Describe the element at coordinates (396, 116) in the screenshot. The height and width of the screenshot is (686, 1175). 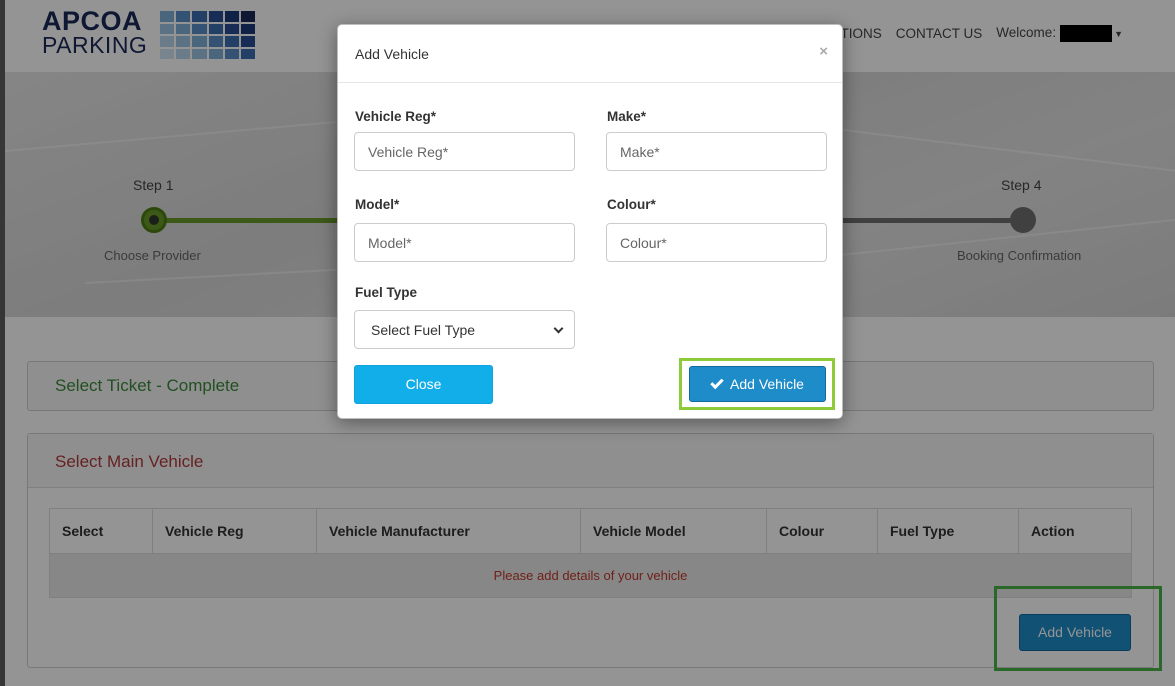
I see `vehicle-reg-label: Vehicle Reg*` at that location.